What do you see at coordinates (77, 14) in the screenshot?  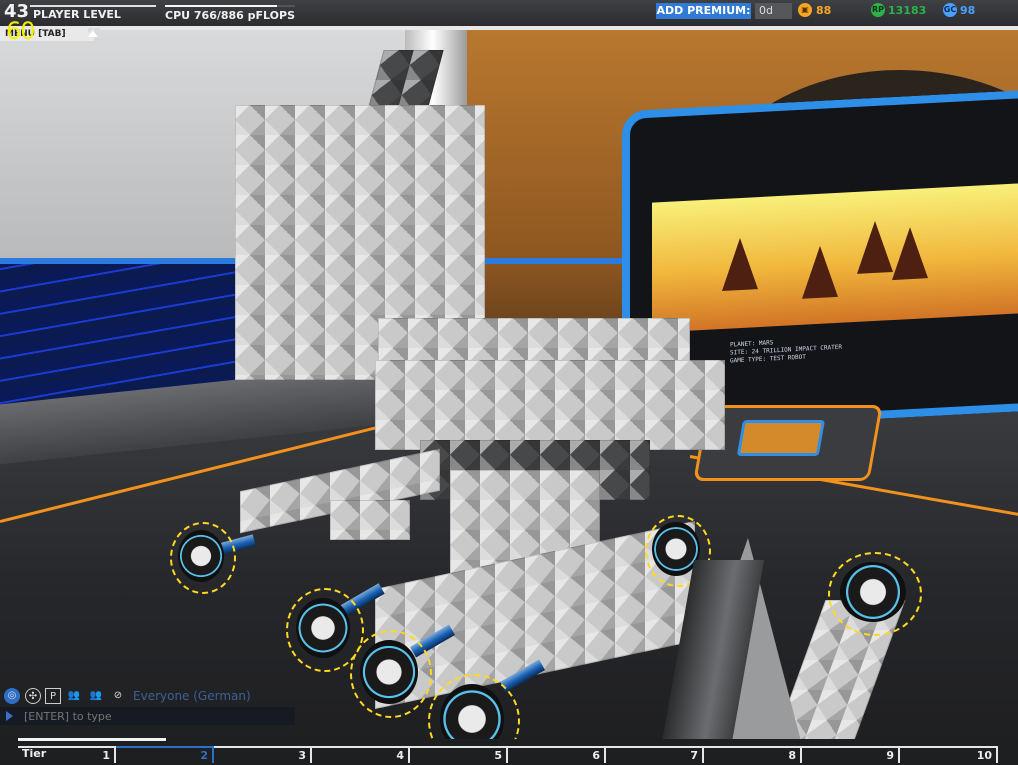 I see `player-level-label: PLAYER LEVEL` at bounding box center [77, 14].